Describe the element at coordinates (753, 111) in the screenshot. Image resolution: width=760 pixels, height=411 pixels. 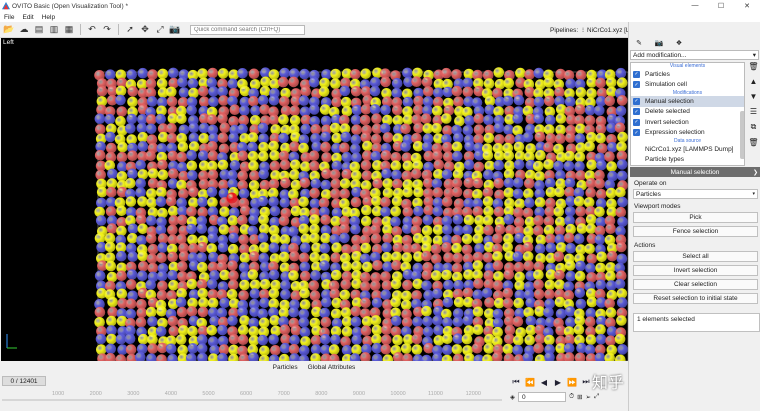
I see `group-icon: ☰` at that location.